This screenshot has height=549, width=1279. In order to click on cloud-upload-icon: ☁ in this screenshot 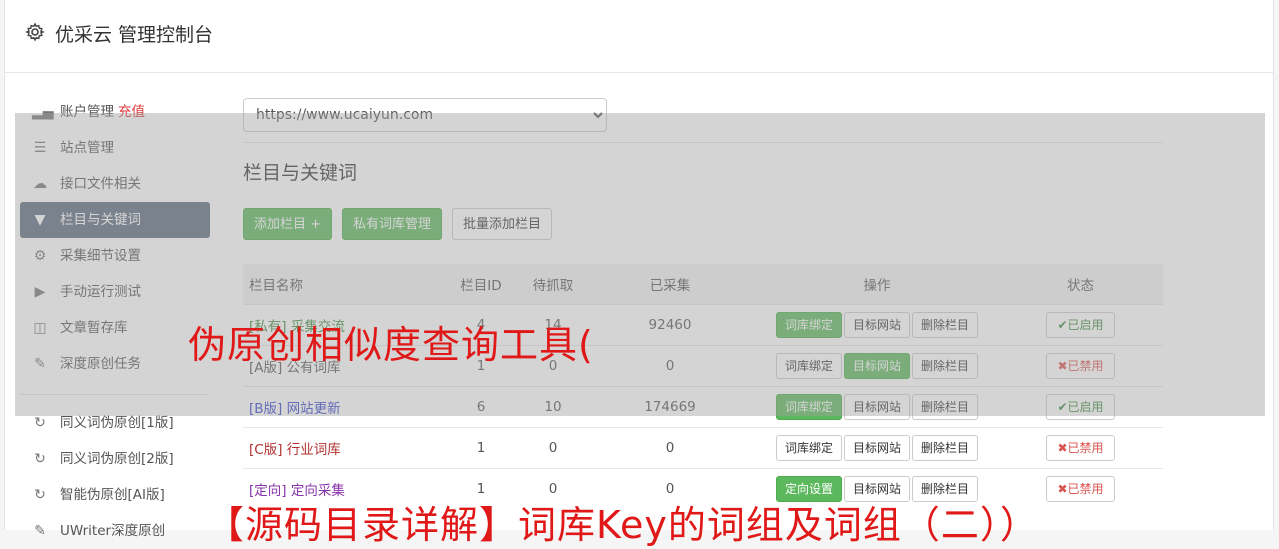, I will do `click(40, 184)`.